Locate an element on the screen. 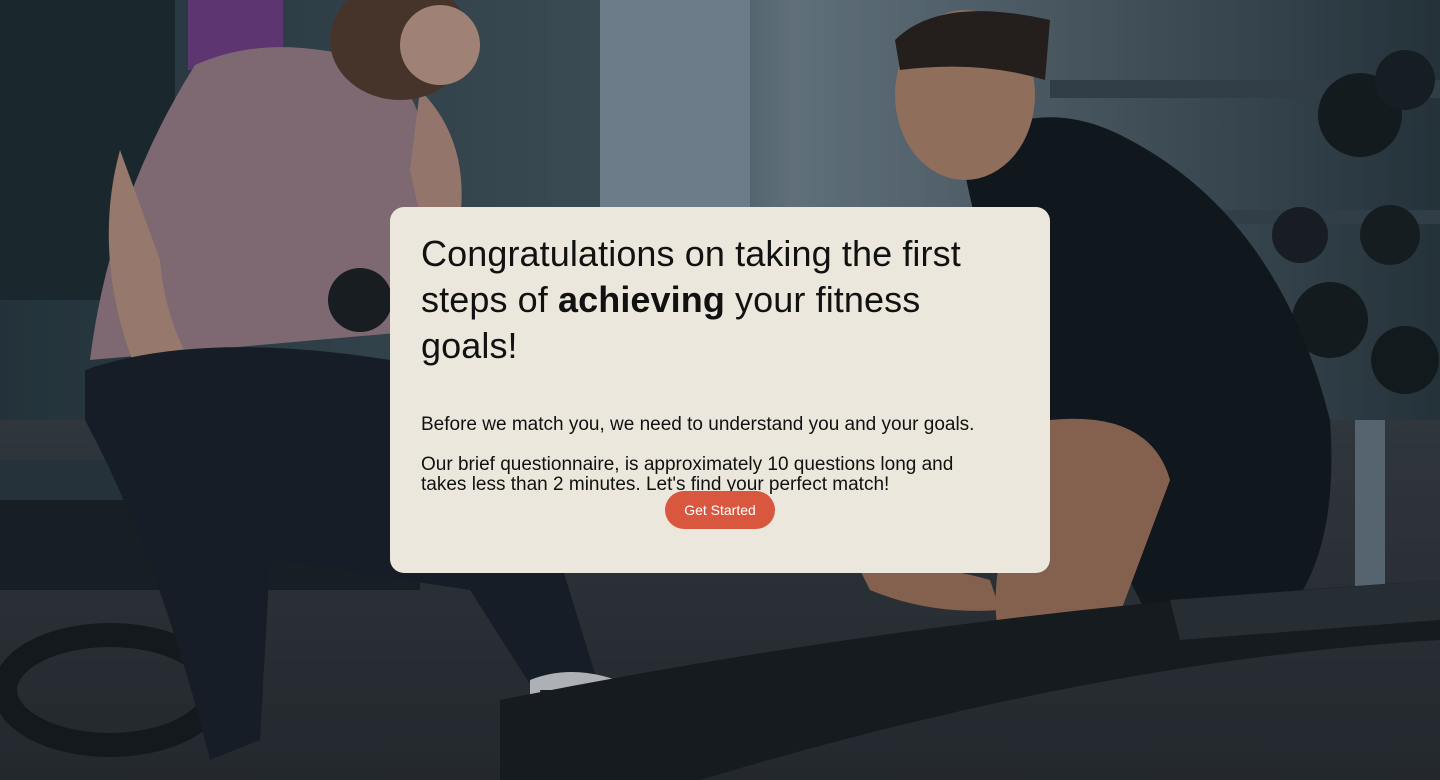 The height and width of the screenshot is (780, 1440). headline-line-2-prefix: steps of is located at coordinates (489, 299).